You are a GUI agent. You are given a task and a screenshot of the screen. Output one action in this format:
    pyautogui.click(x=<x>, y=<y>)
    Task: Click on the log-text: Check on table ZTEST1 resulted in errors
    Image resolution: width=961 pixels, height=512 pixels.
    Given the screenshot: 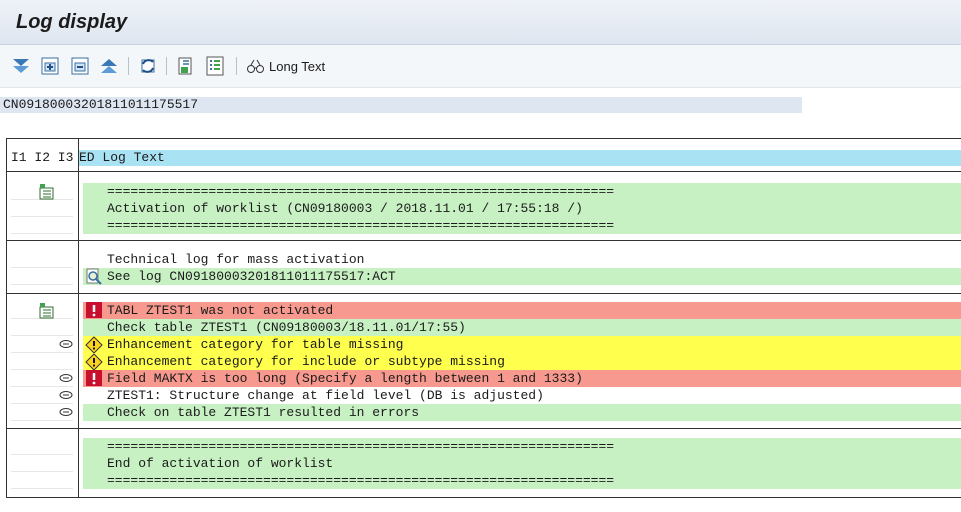 What is the action you would take?
    pyautogui.click(x=522, y=412)
    